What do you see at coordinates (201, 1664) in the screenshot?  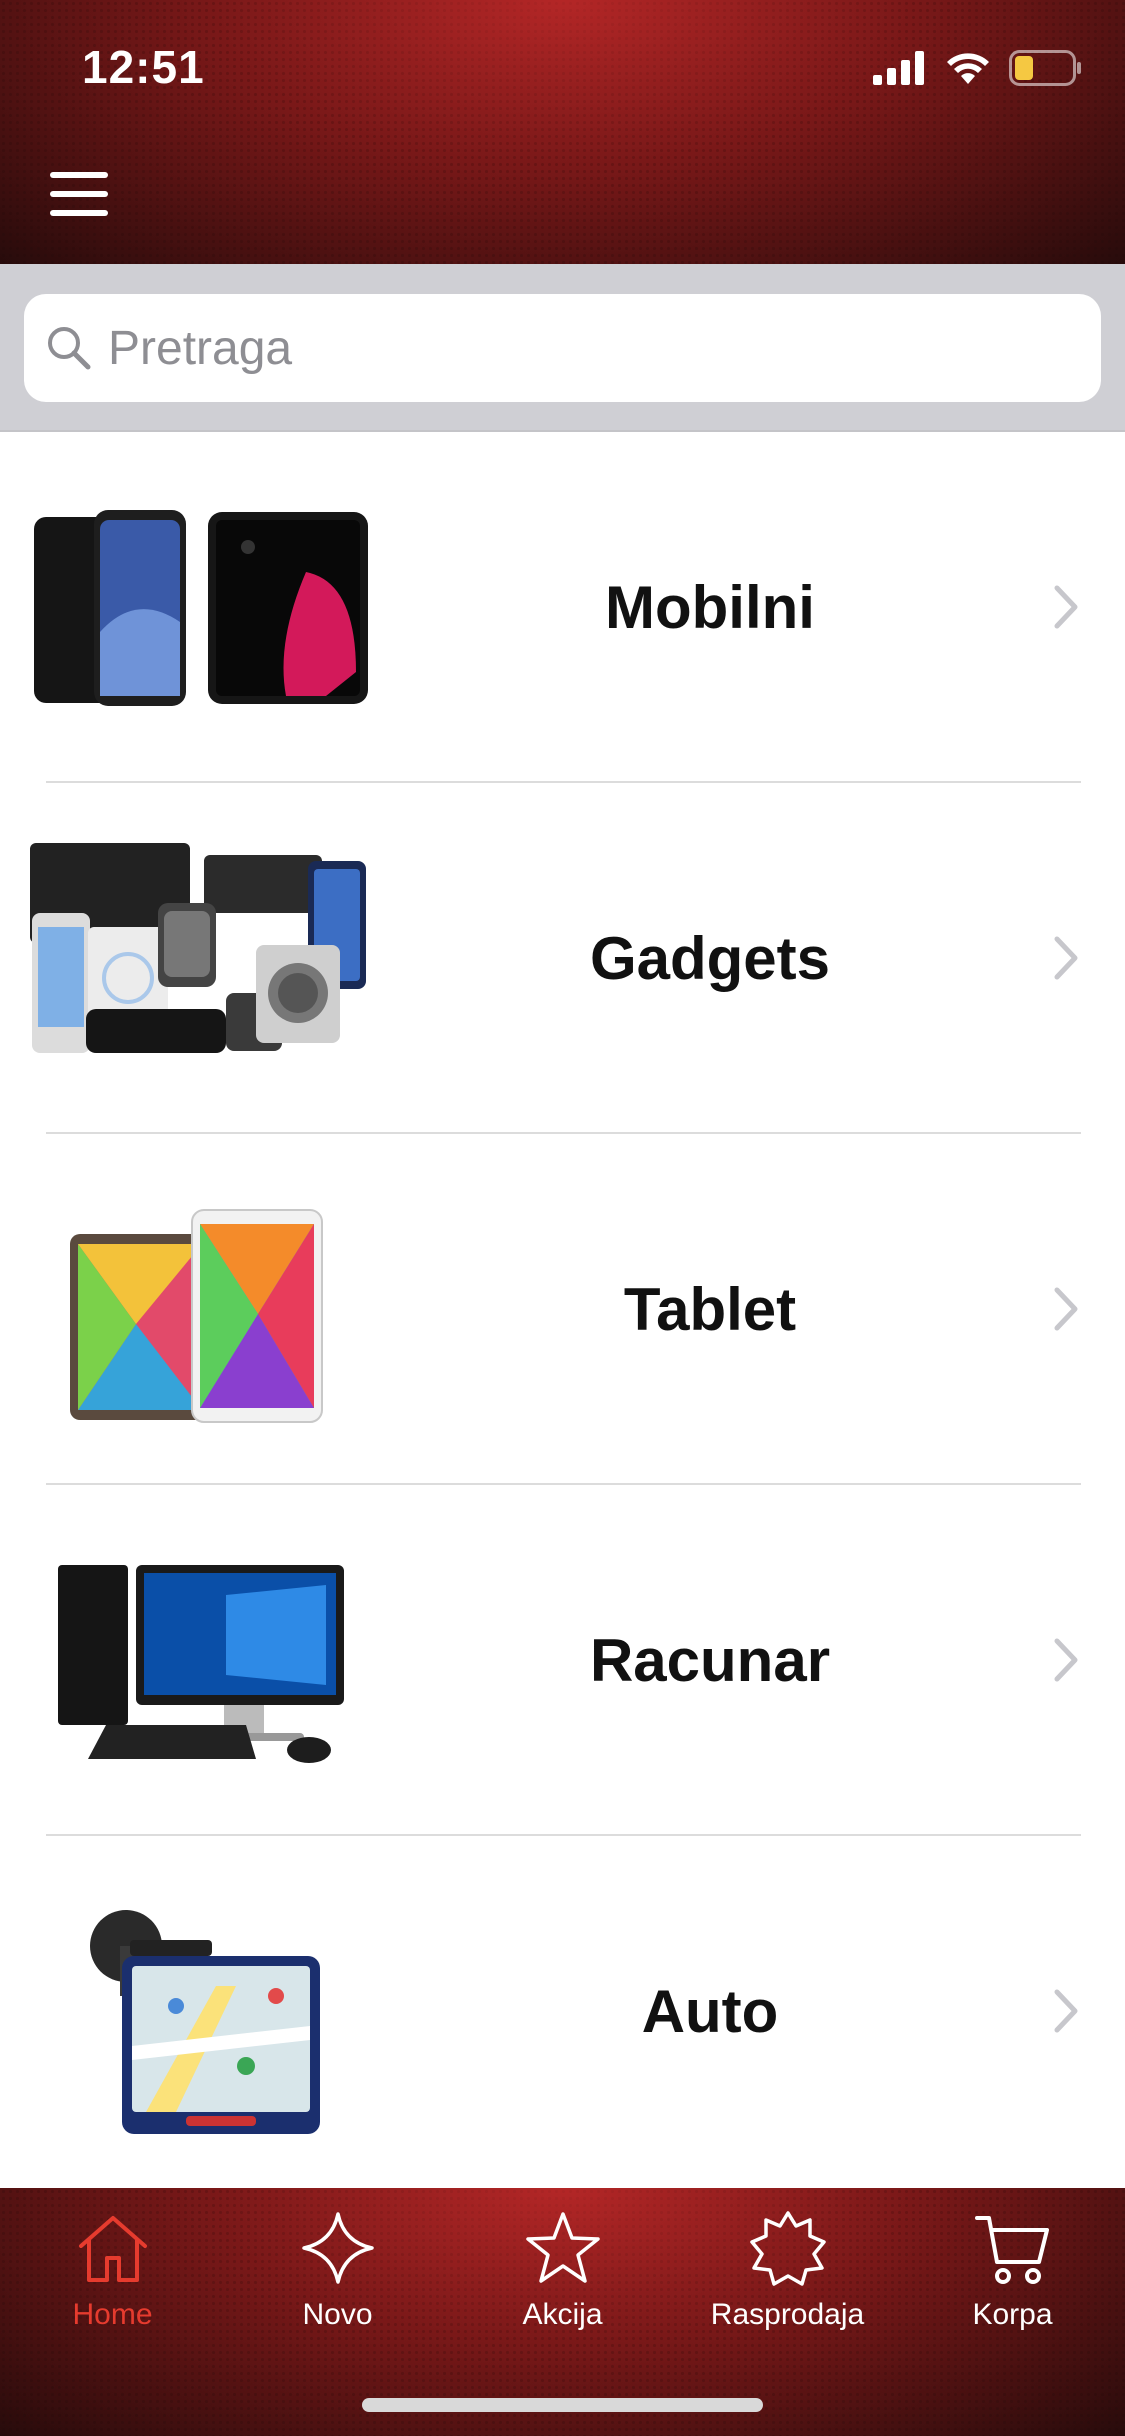 I see `desktop-computer-image` at bounding box center [201, 1664].